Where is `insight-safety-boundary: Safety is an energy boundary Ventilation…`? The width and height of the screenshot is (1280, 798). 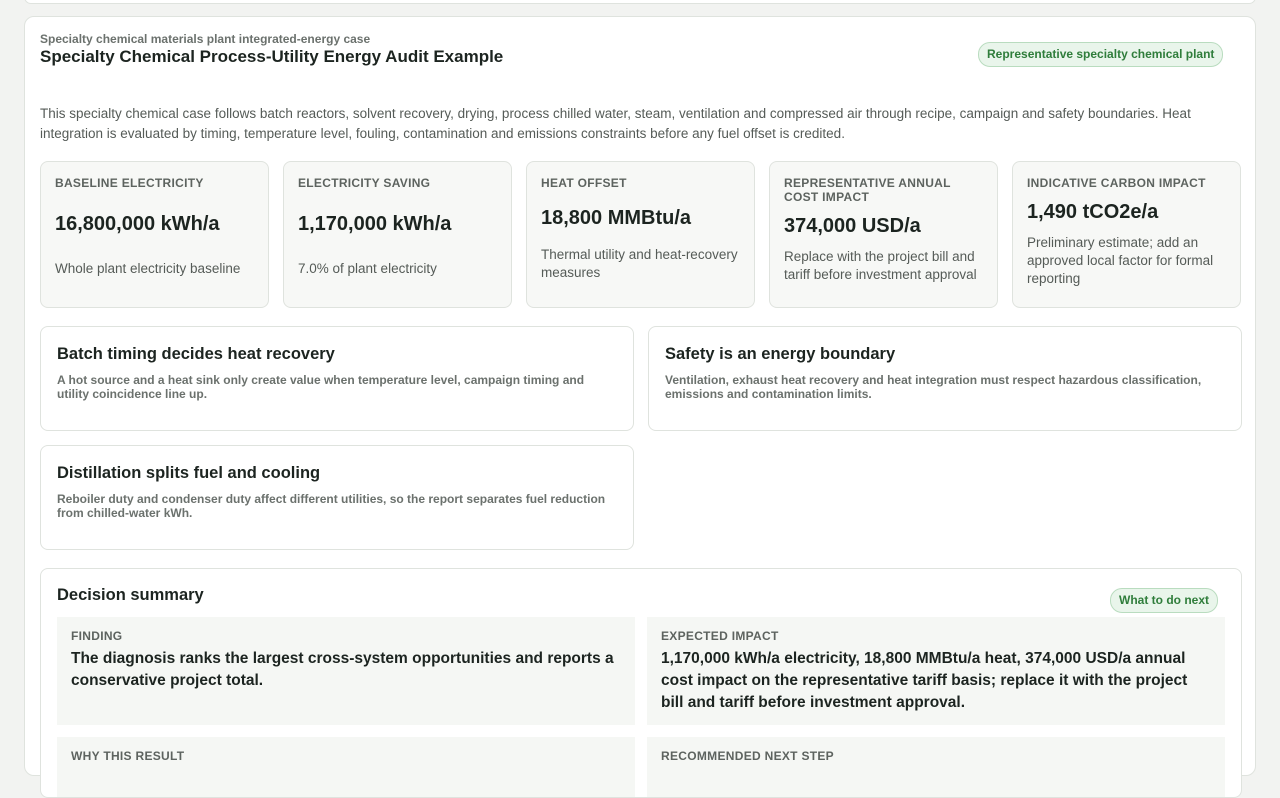 insight-safety-boundary: Safety is an energy boundary Ventilation… is located at coordinates (945, 378).